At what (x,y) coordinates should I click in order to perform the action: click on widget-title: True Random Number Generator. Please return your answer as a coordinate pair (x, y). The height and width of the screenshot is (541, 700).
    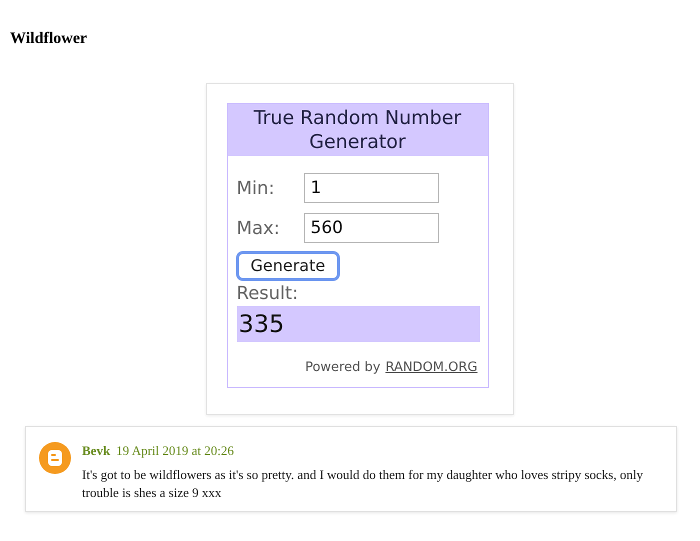
    Looking at the image, I should click on (357, 130).